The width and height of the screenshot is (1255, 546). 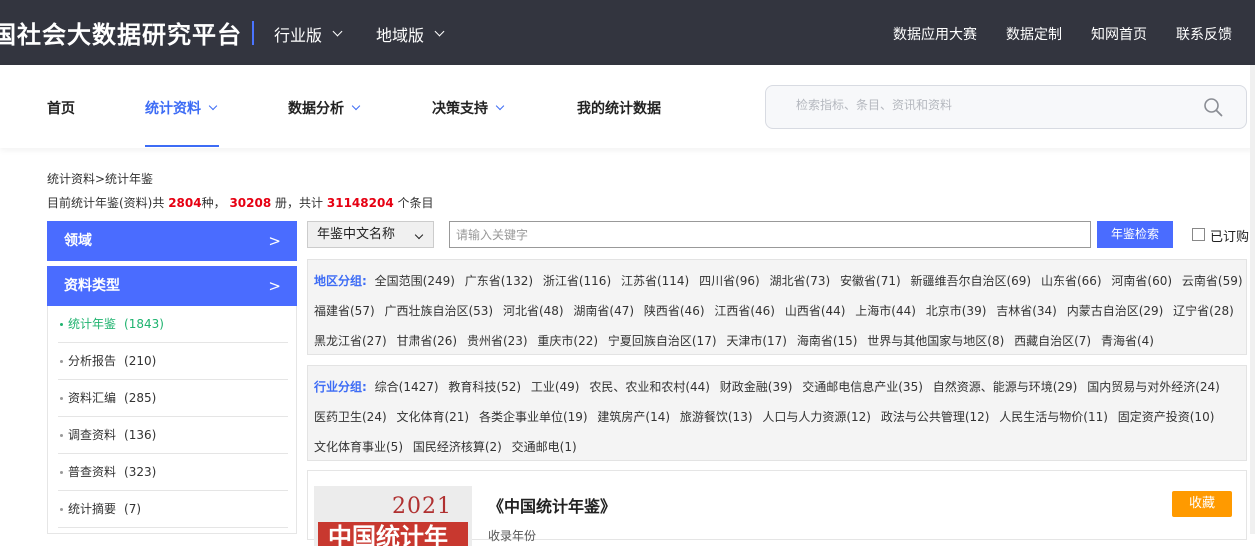 What do you see at coordinates (1198, 234) in the screenshot?
I see `subscribed-checkbox` at bounding box center [1198, 234].